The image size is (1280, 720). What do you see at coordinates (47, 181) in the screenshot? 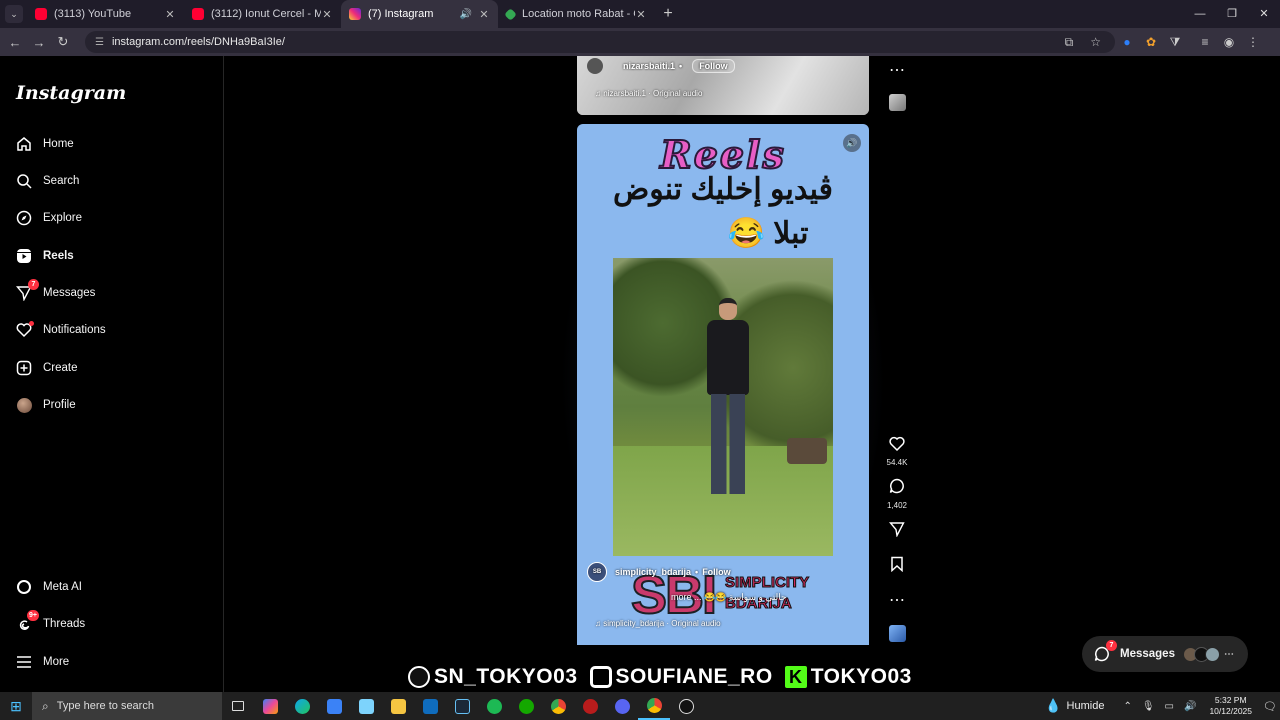
I see `nav-search: Search` at bounding box center [47, 181].